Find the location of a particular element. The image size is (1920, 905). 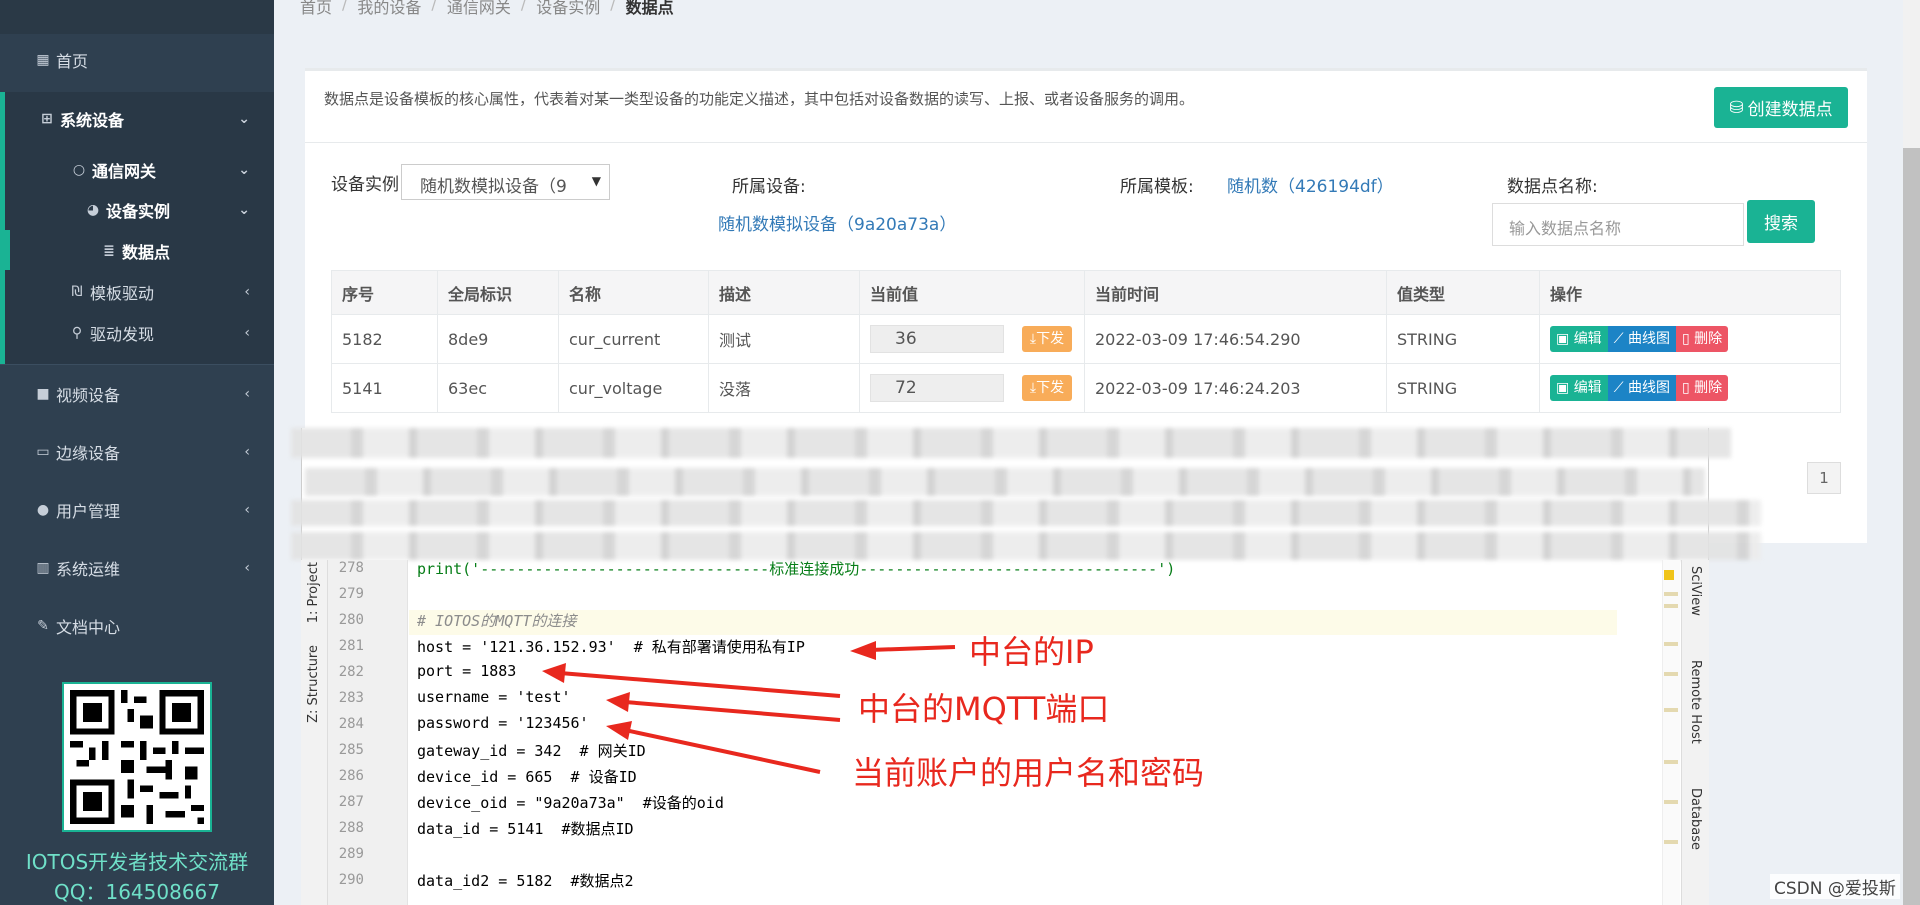

circle-icon: ○ is located at coordinates (79, 170).